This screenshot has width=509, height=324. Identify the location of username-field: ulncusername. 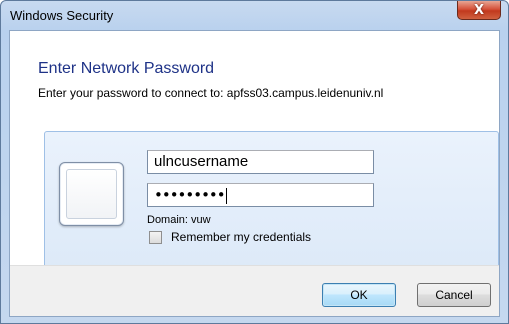
(260, 162).